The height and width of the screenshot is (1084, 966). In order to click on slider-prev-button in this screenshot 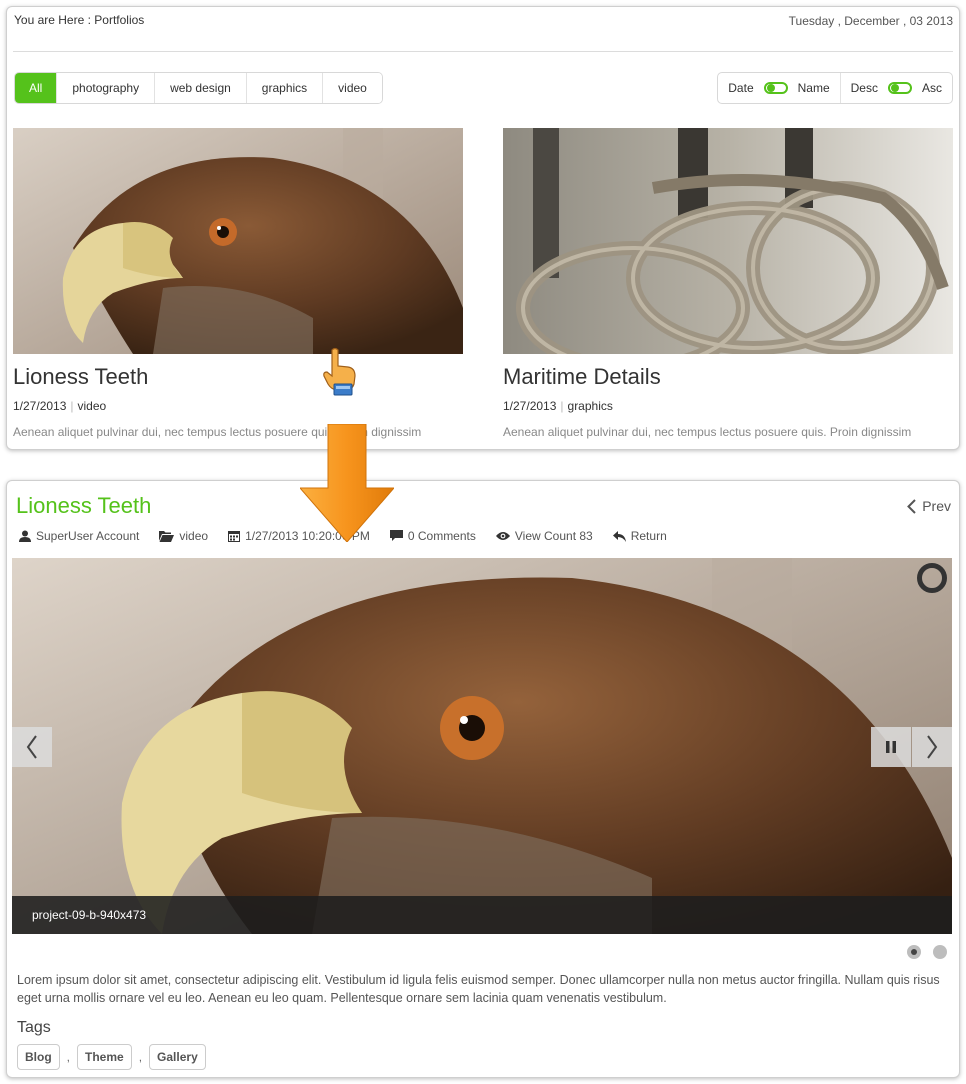, I will do `click(32, 747)`.